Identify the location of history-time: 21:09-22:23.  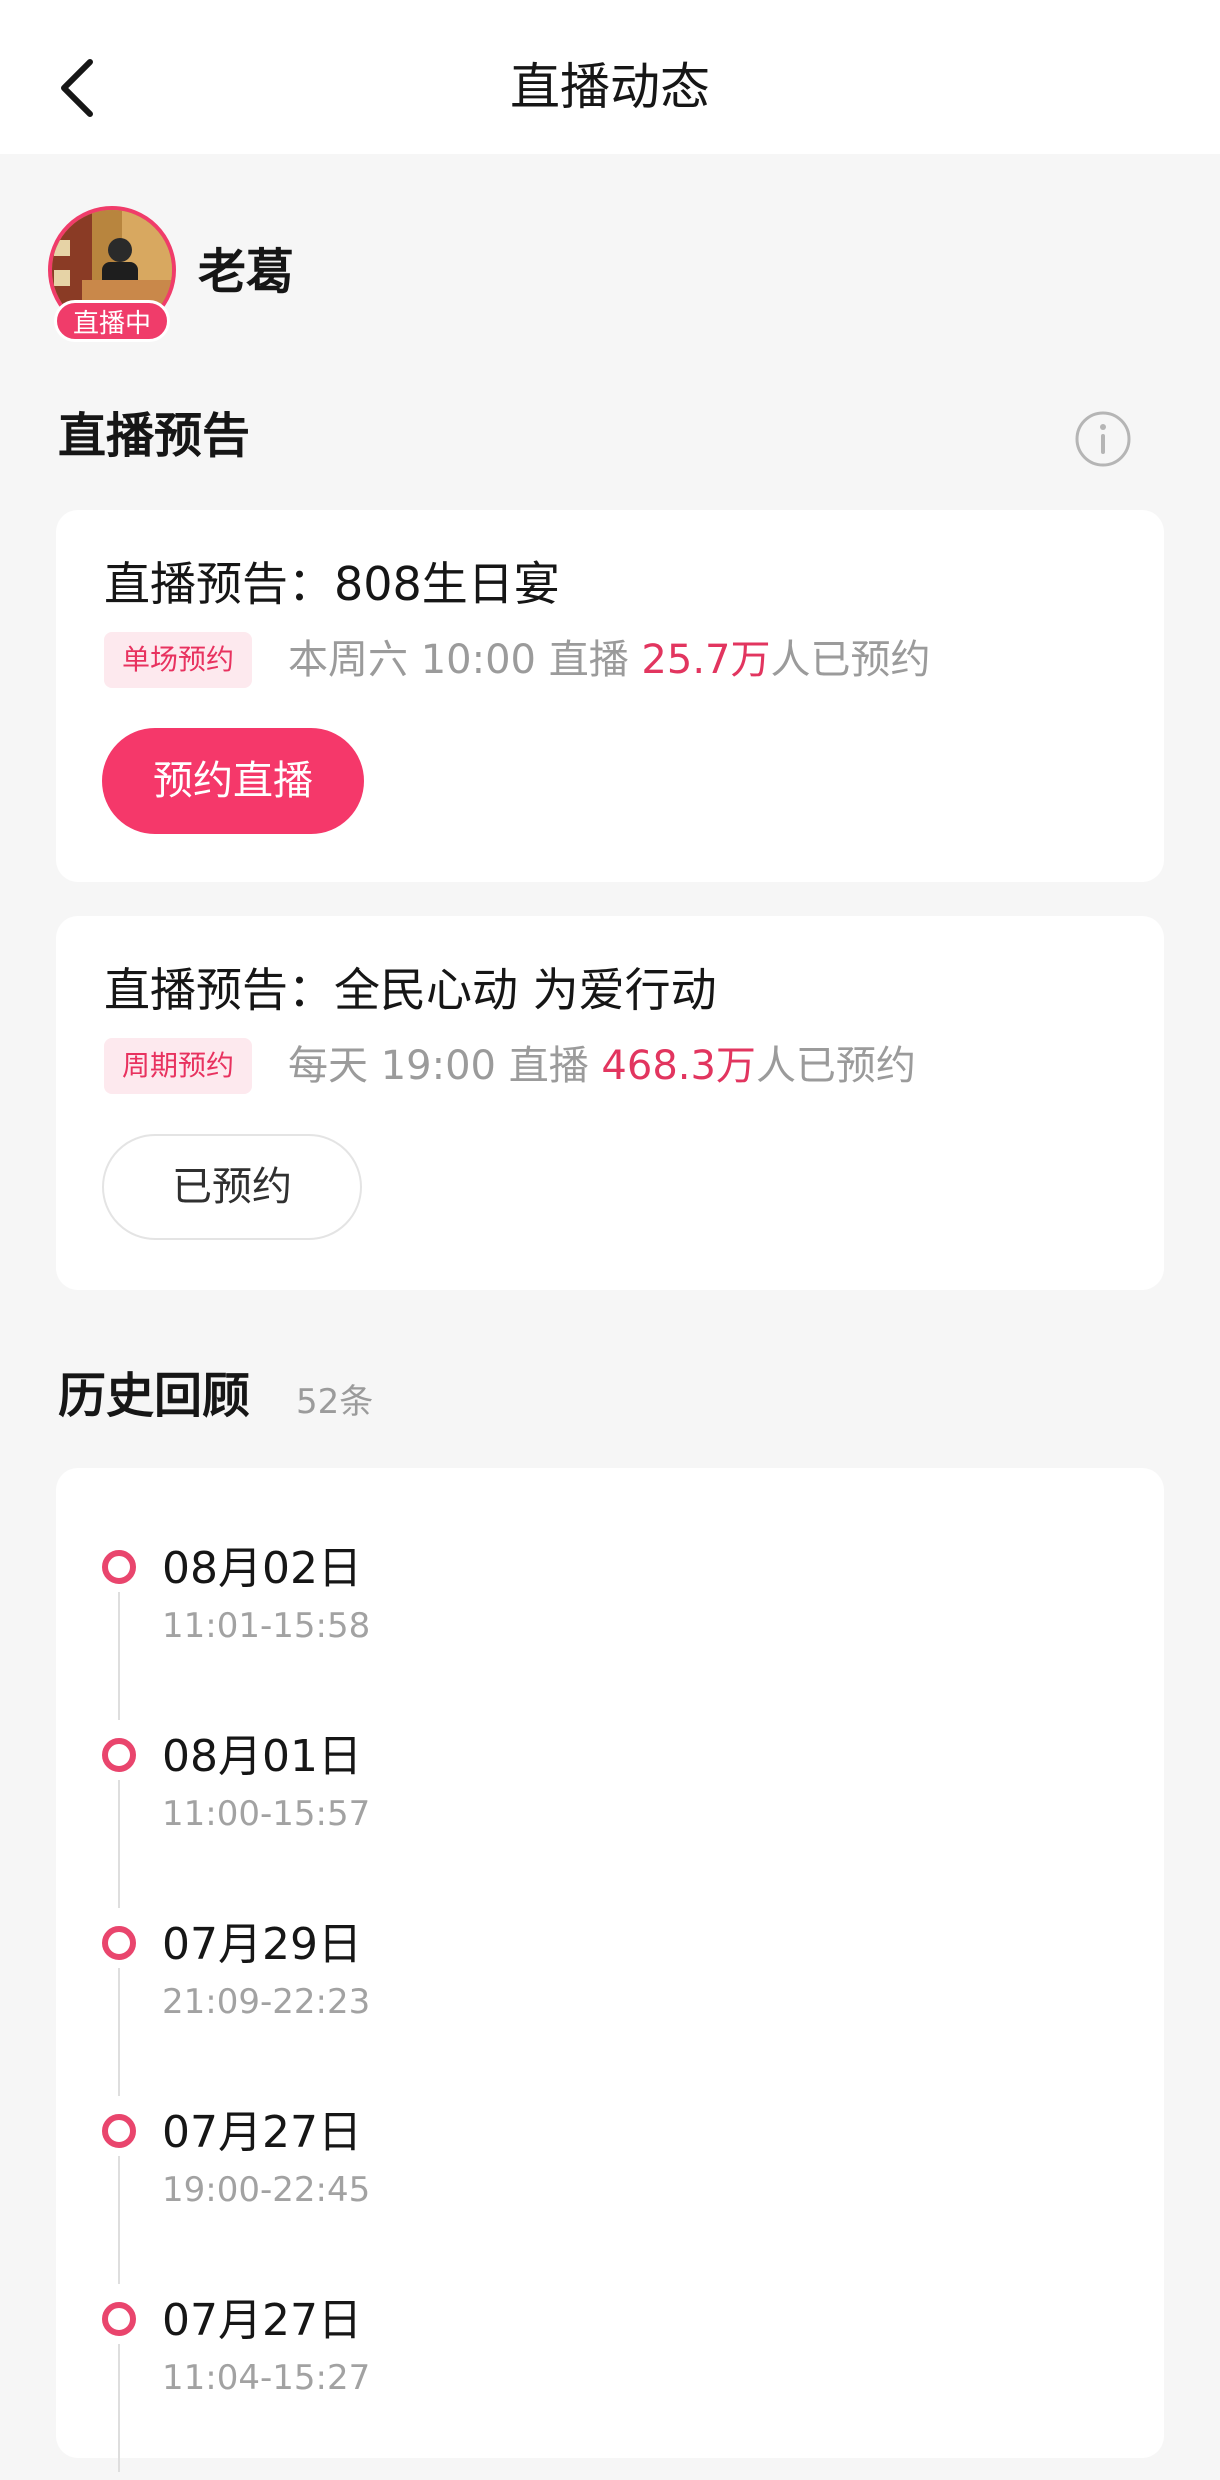
(266, 2002).